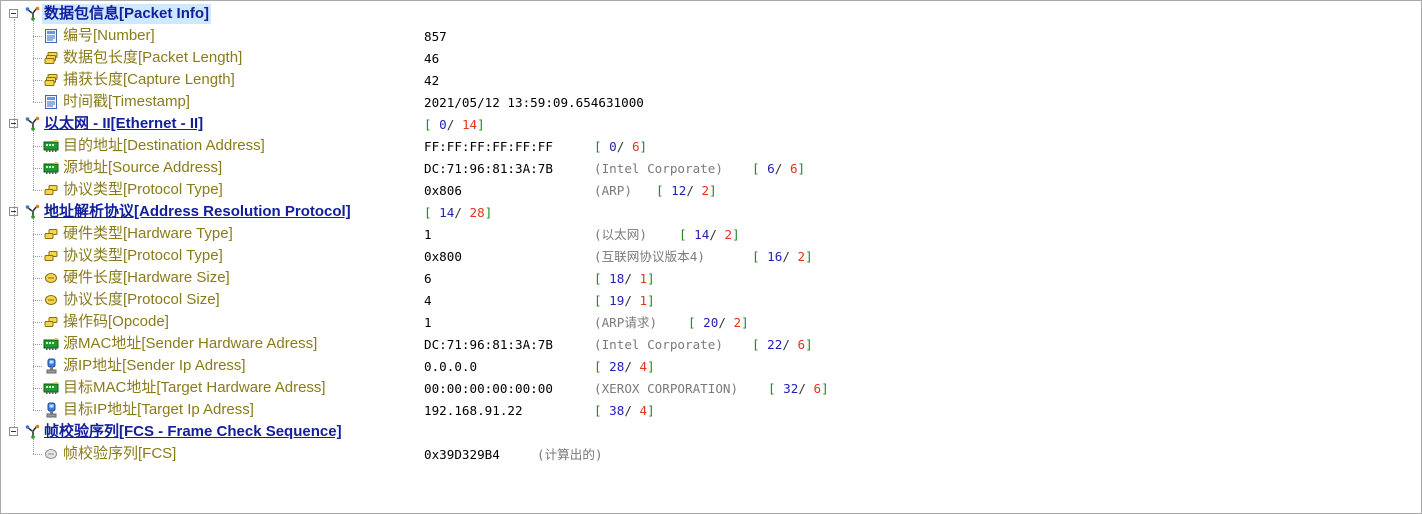 This screenshot has height=514, width=1422. I want to click on field-label: 捕获长度[Capture Length], so click(149, 79).